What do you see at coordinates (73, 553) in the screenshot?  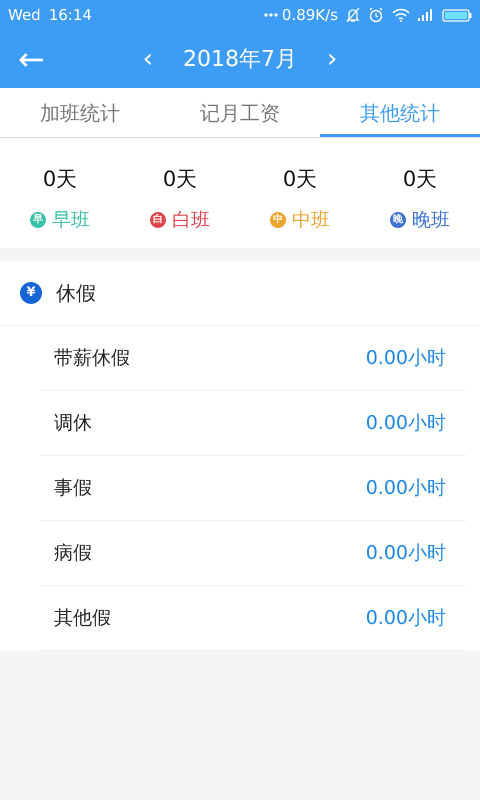 I see `leave-type: 病假` at bounding box center [73, 553].